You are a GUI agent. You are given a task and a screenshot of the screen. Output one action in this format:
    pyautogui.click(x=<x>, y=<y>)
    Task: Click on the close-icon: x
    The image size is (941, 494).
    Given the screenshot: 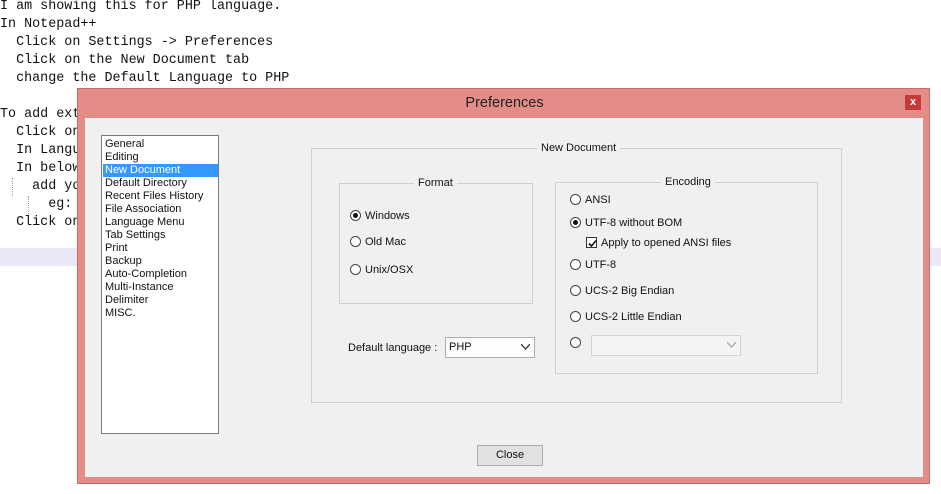 What is the action you would take?
    pyautogui.click(x=913, y=102)
    